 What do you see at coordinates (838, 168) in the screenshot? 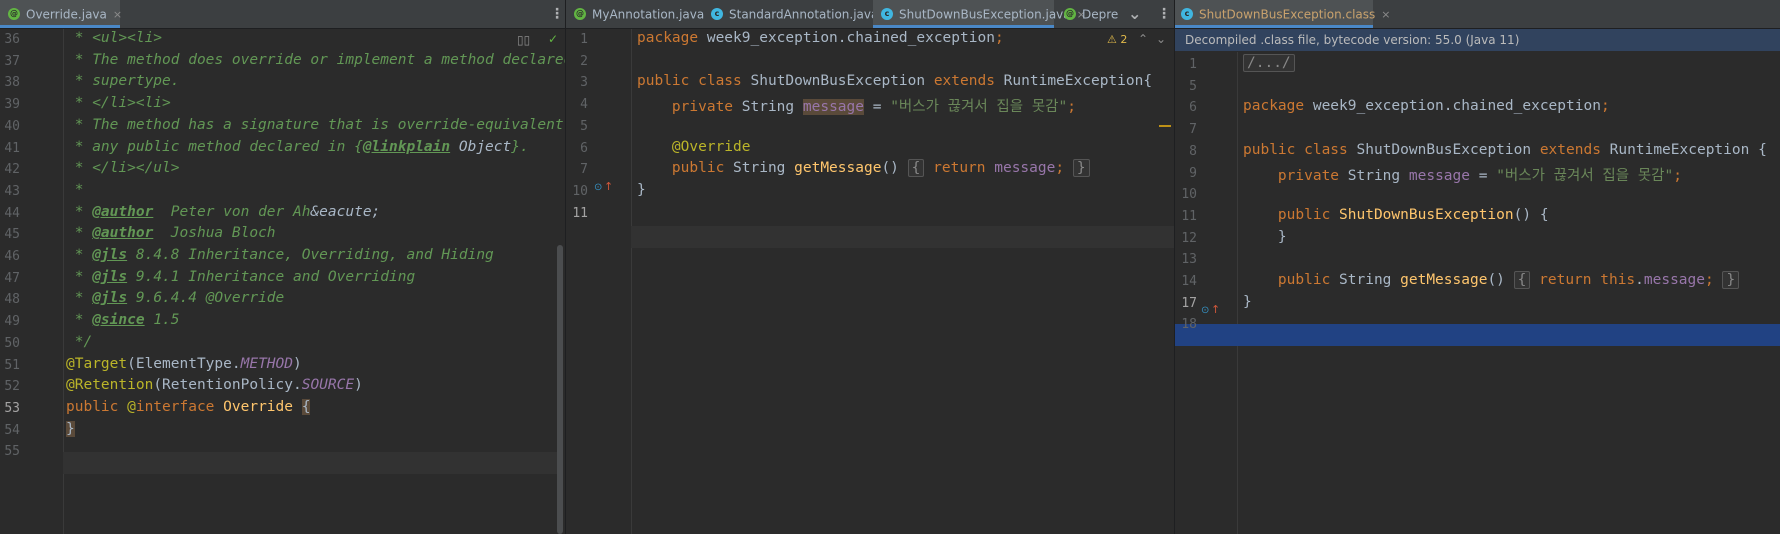
I see `code-token: getMessage` at bounding box center [838, 168].